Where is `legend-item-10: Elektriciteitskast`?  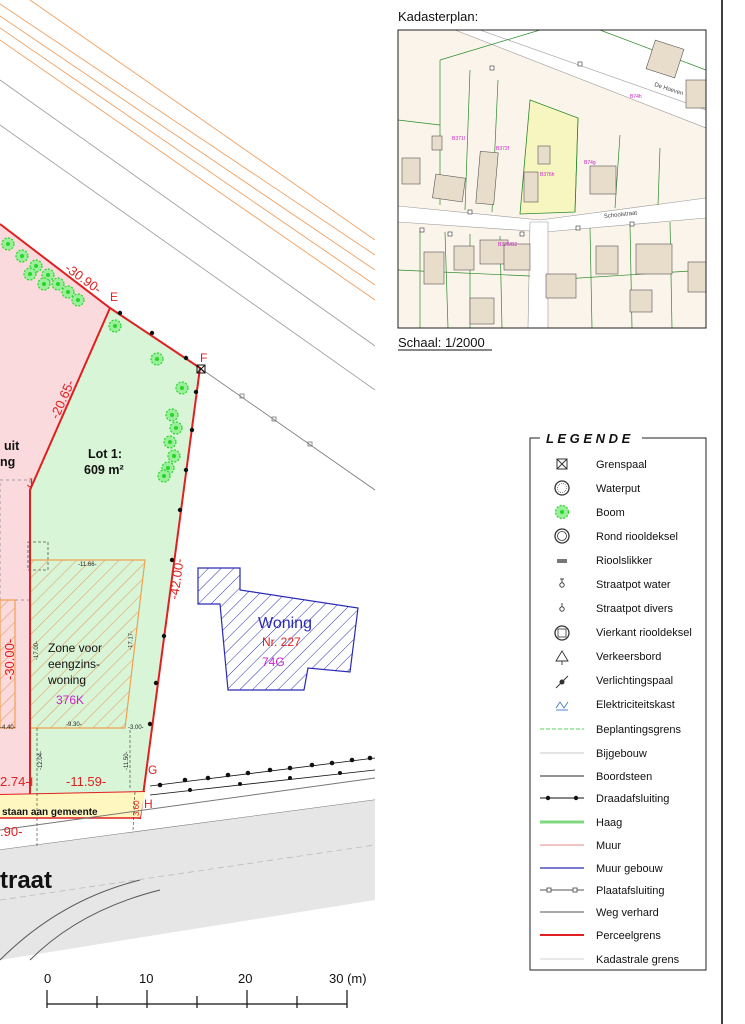 legend-item-10: Elektriciteitskast is located at coordinates (635, 705).